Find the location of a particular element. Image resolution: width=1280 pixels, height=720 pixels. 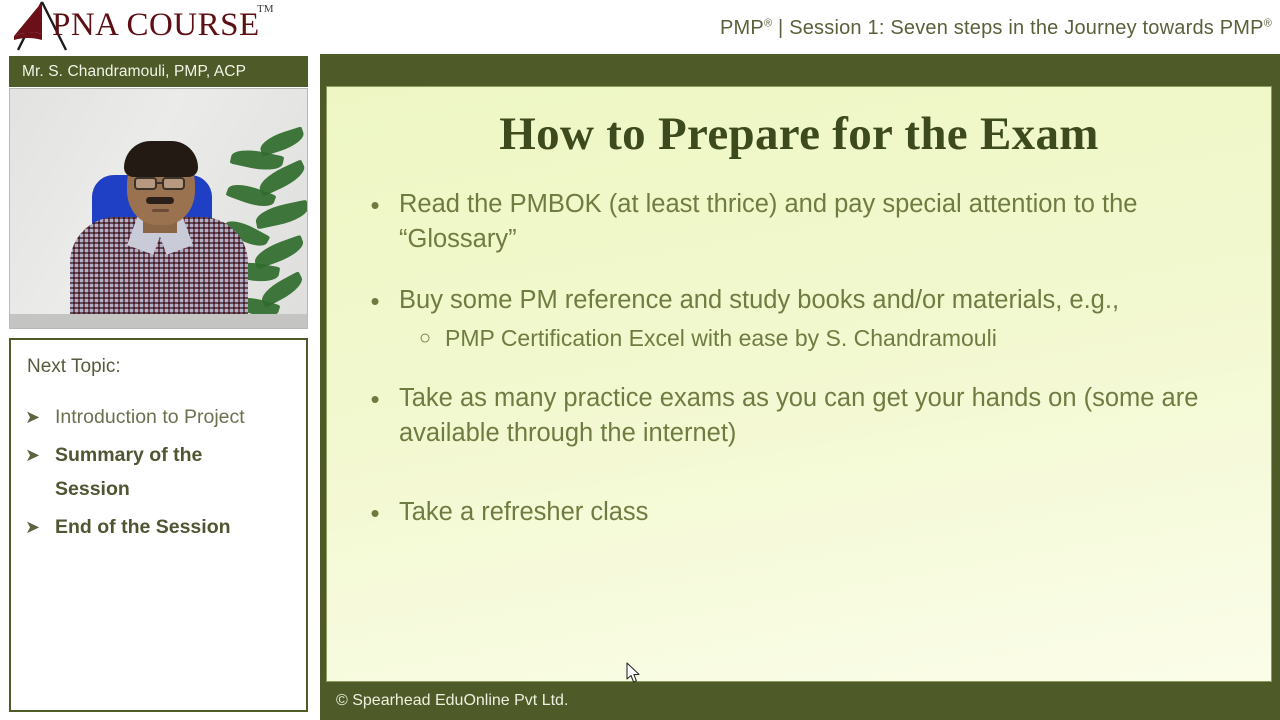

presenter-mouth is located at coordinates (160, 210).